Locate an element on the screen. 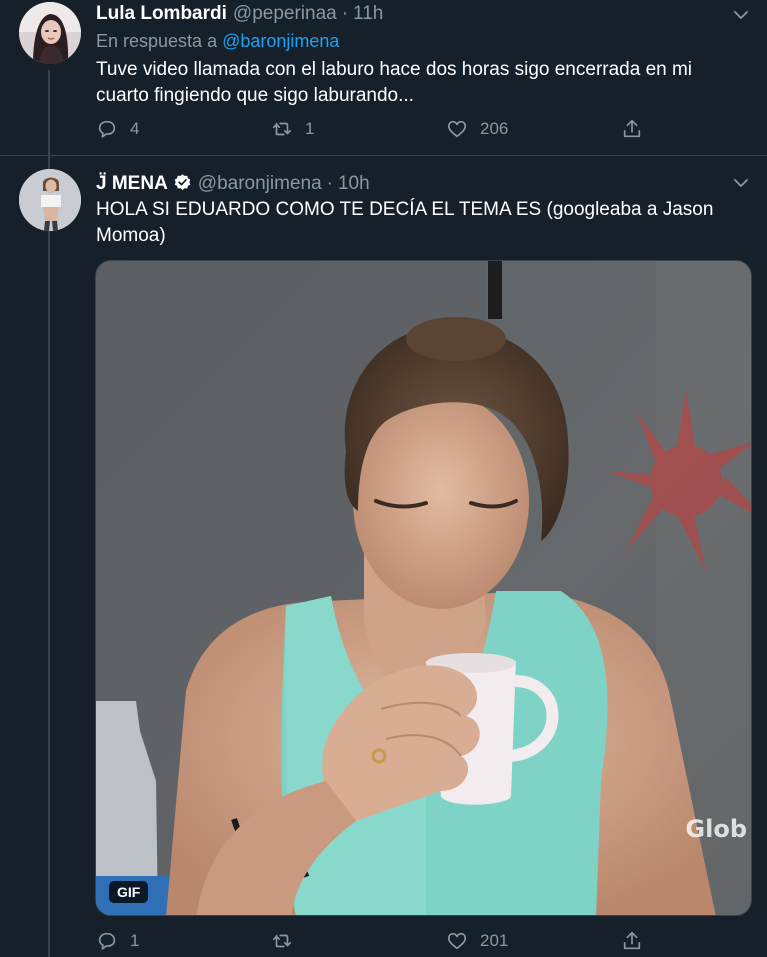 The image size is (767, 957). retweet-button is located at coordinates (288, 941).